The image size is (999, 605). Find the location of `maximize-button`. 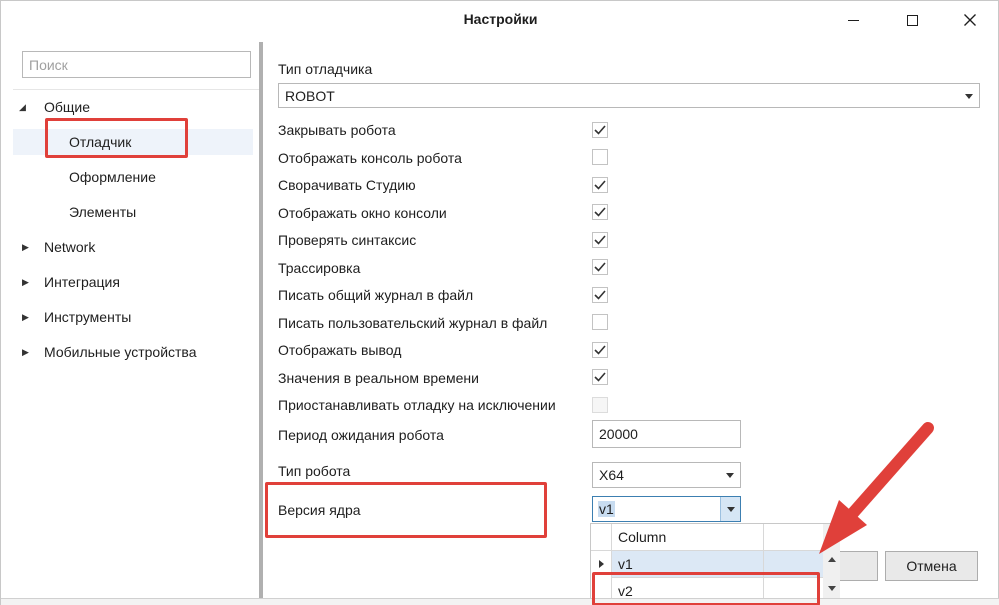

maximize-button is located at coordinates (912, 20).